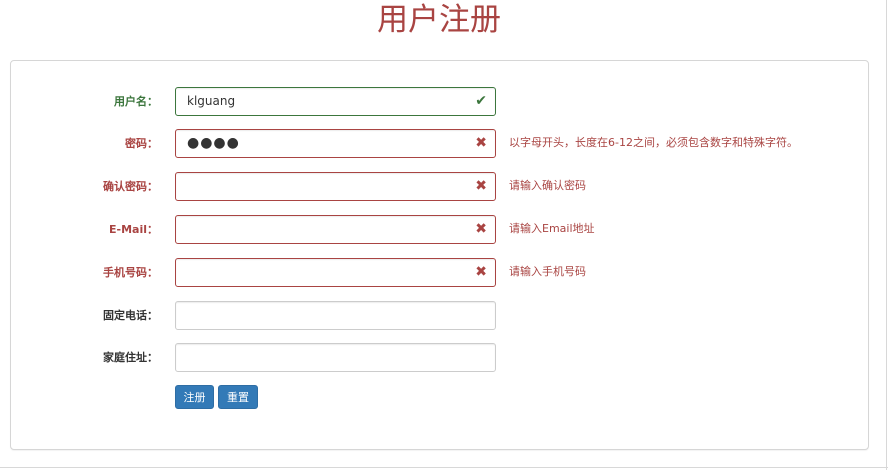  I want to click on mobile-label: 手机号码：, so click(130, 272).